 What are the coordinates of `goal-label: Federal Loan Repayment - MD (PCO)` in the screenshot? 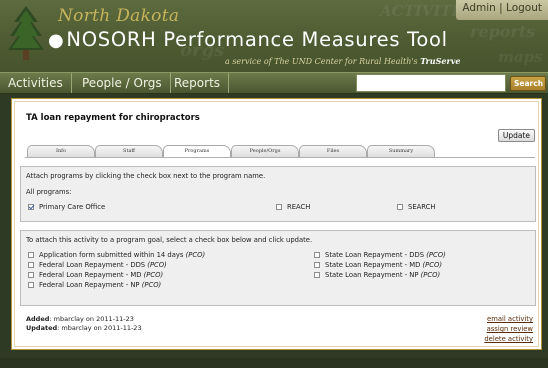 It's located at (101, 275).